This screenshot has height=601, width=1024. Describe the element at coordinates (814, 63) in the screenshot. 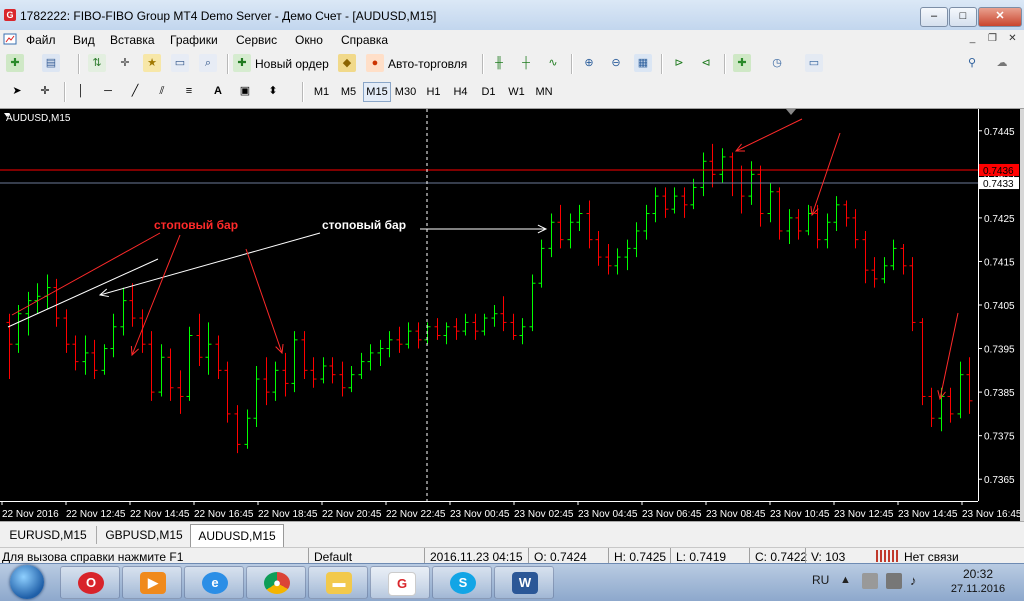

I see `templates-icon: ▭` at that location.